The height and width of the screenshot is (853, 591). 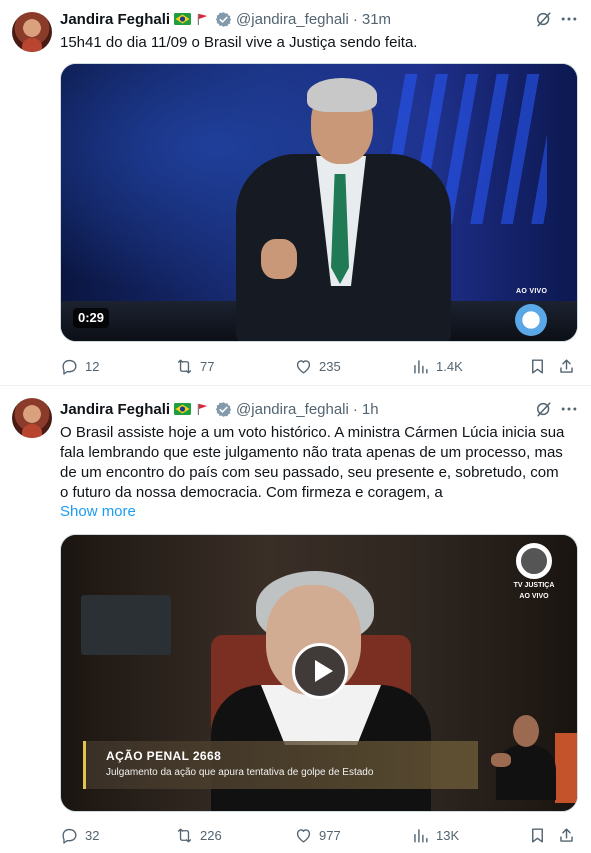 I want to click on lower-third-title: AÇÃO PENAL 2668, so click(x=164, y=756).